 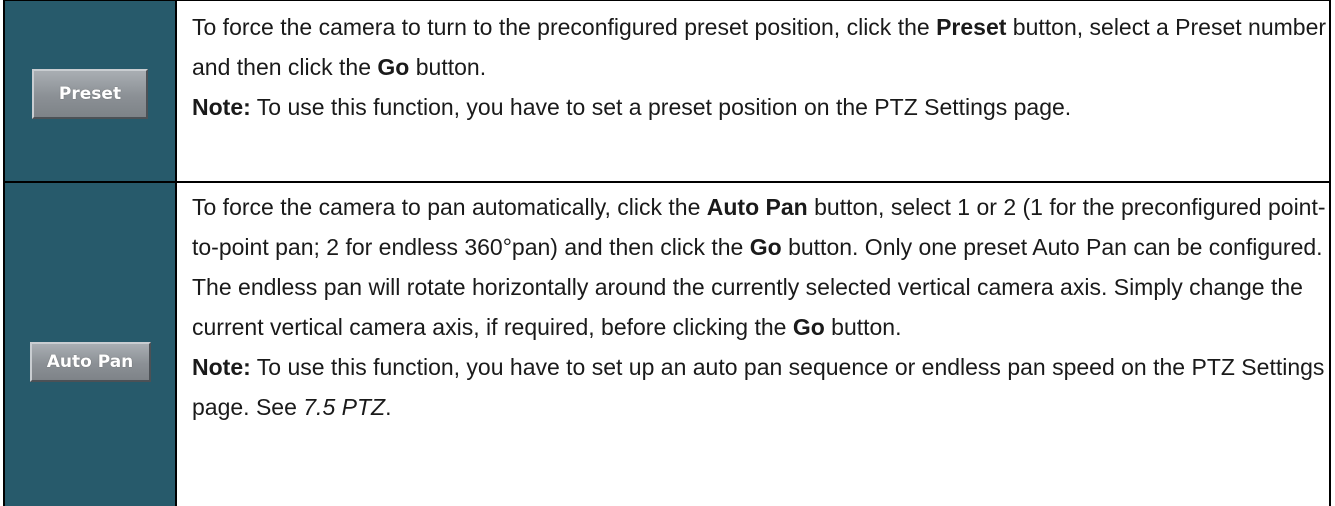 I want to click on icon-cell-preset: Preset, so click(x=91, y=91).